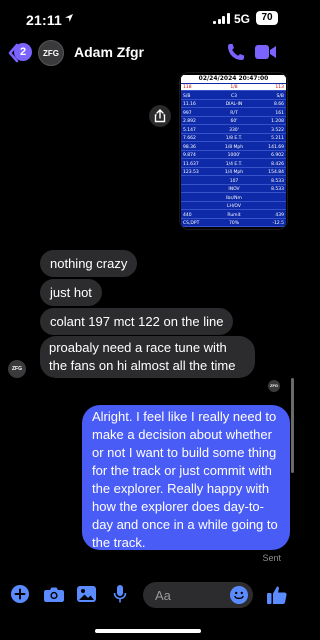 This screenshot has height=640, width=320. What do you see at coordinates (89, 263) in the screenshot?
I see `message-incoming: nothing crazy` at bounding box center [89, 263].